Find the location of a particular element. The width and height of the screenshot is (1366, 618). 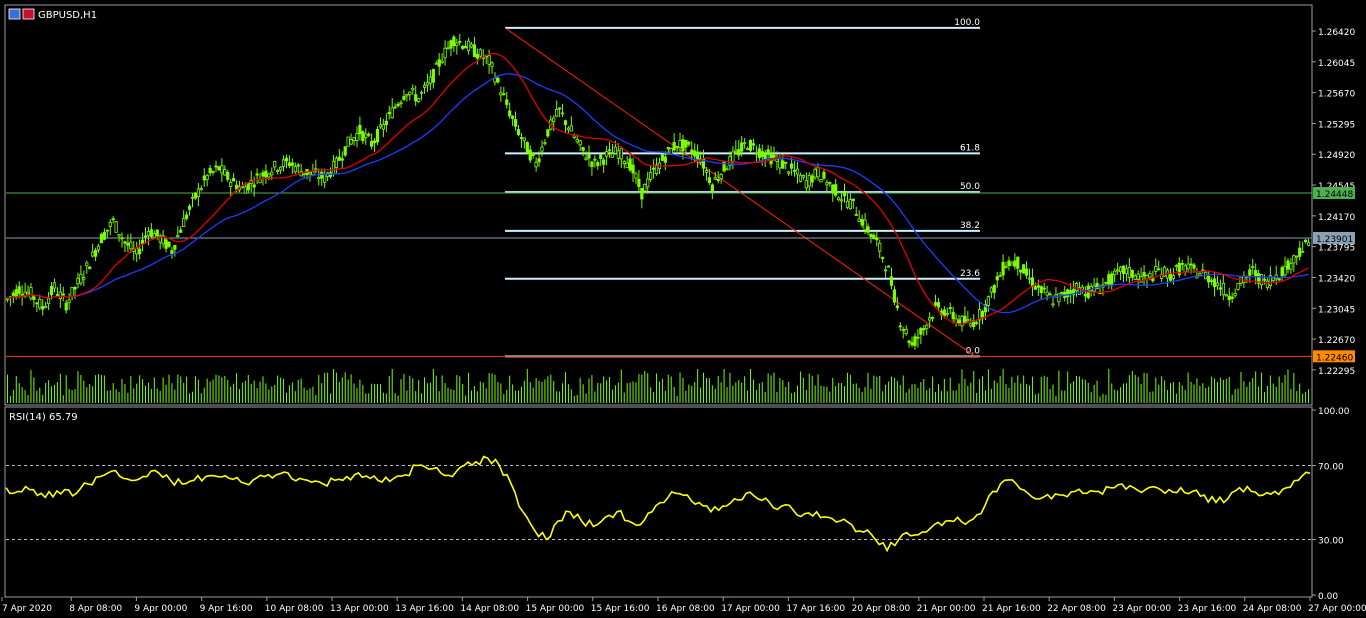

fib-level-label: 23.6 is located at coordinates (970, 274).